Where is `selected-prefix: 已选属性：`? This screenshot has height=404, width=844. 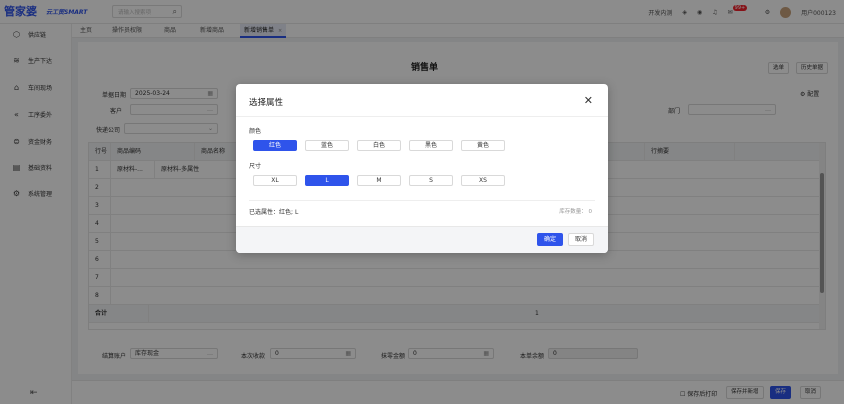
selected-prefix: 已选属性： is located at coordinates (264, 212).